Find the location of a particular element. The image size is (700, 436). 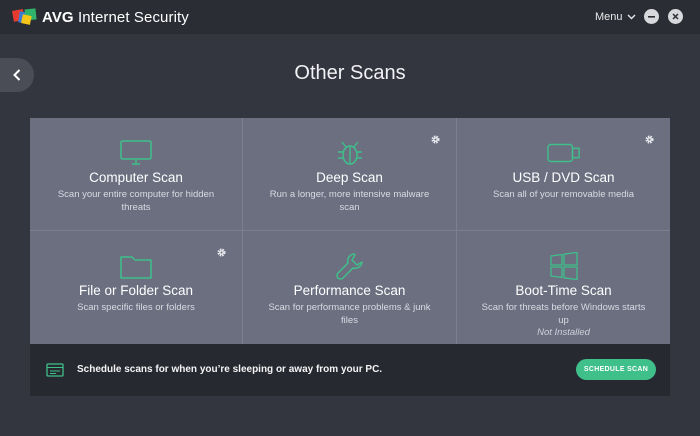

bug-icon is located at coordinates (350, 153).